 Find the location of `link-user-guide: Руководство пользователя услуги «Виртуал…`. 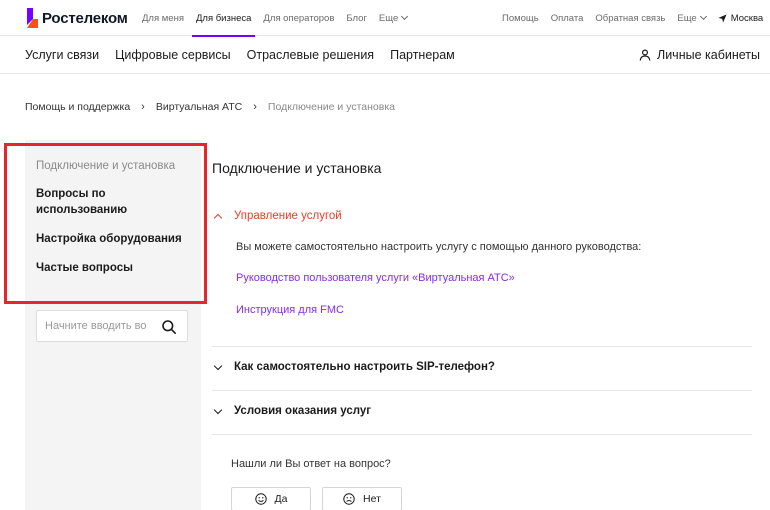

link-user-guide: Руководство пользователя услуги «Виртуал… is located at coordinates (375, 278).